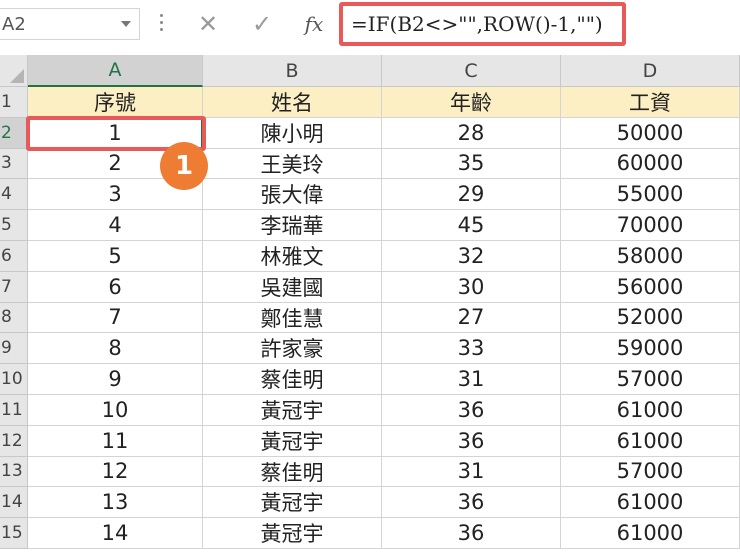  Describe the element at coordinates (650, 102) in the screenshot. I see `header-cell: 工資` at that location.